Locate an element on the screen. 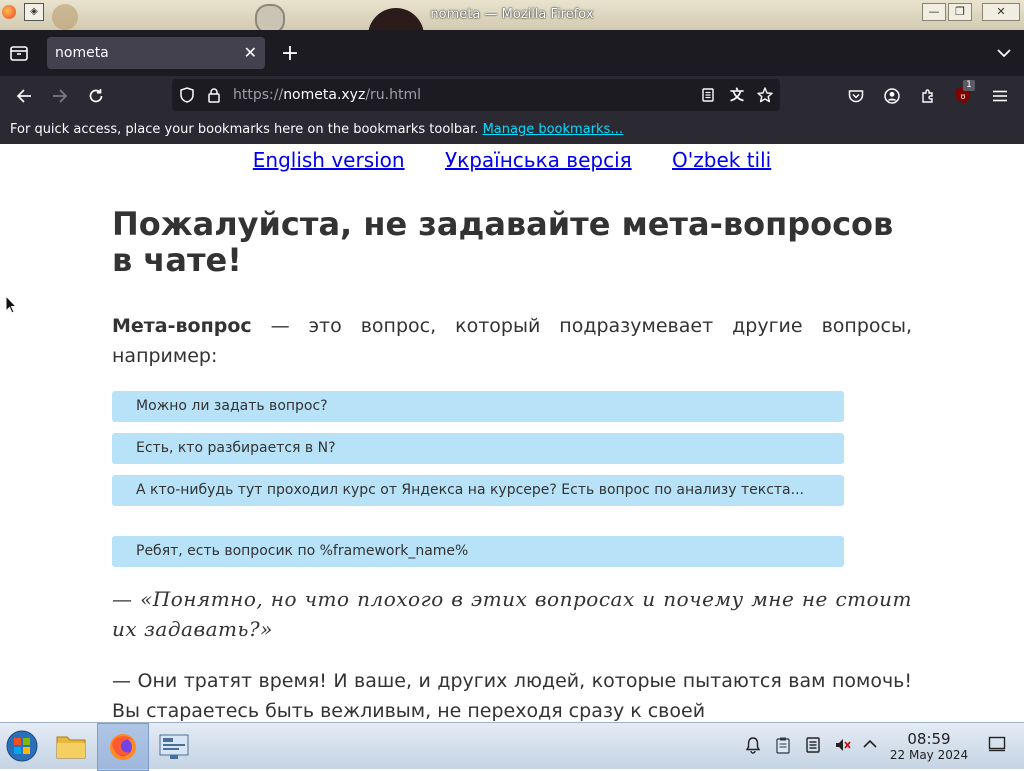  address-bar: https://nometa.xyz/ru.html 文 is located at coordinates (476, 95).